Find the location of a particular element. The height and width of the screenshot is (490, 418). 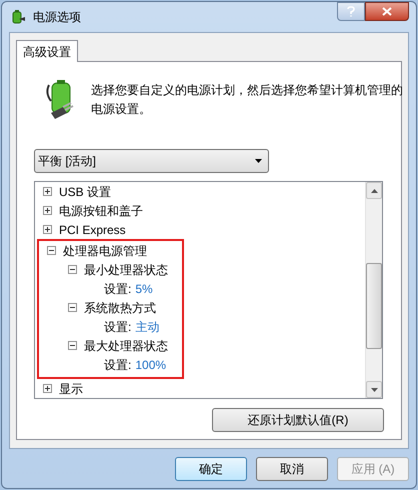

tree-item: 显示 is located at coordinates (71, 389).